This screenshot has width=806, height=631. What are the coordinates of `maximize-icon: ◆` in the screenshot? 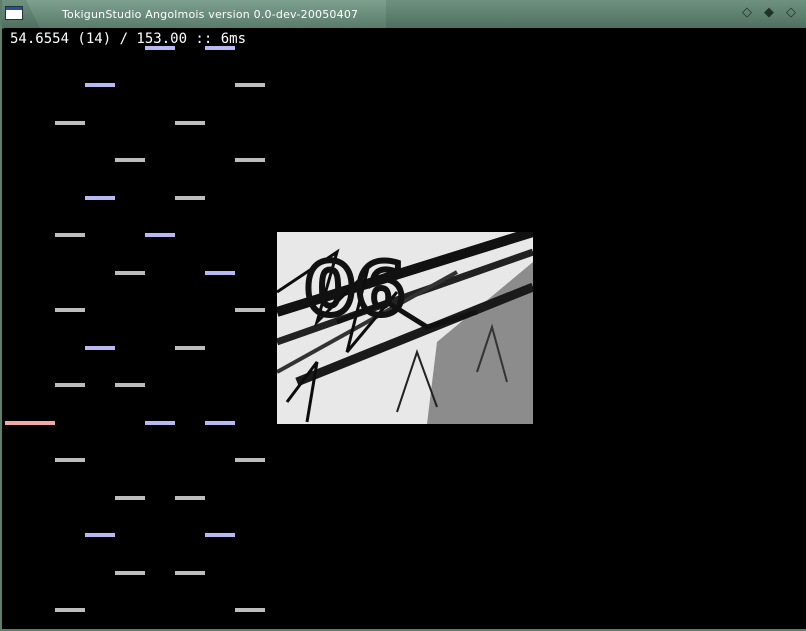 It's located at (769, 13).